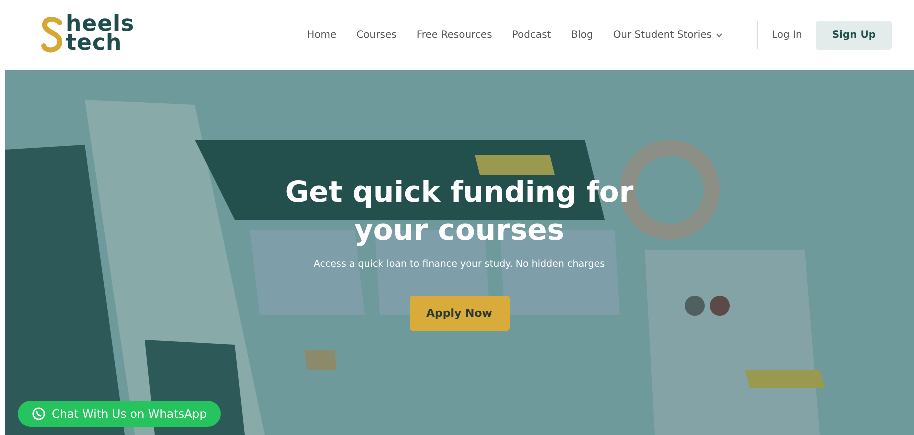  I want to click on logo: heels tech, so click(87, 35).